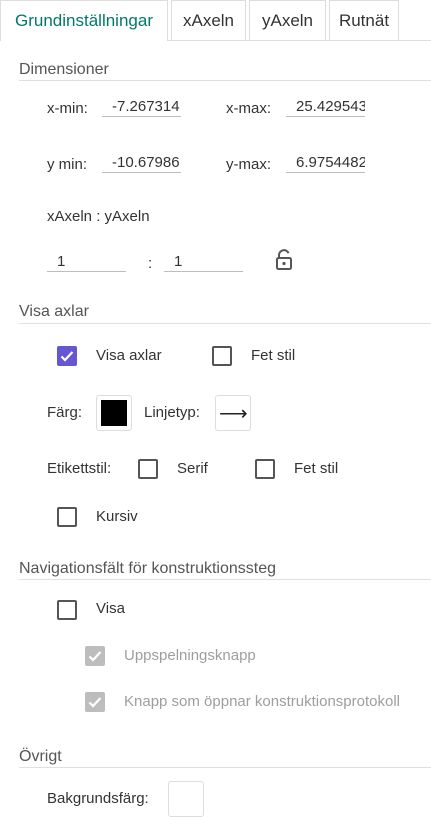  What do you see at coordinates (67, 610) in the screenshot?
I see `show-navigation-checkbox` at bounding box center [67, 610].